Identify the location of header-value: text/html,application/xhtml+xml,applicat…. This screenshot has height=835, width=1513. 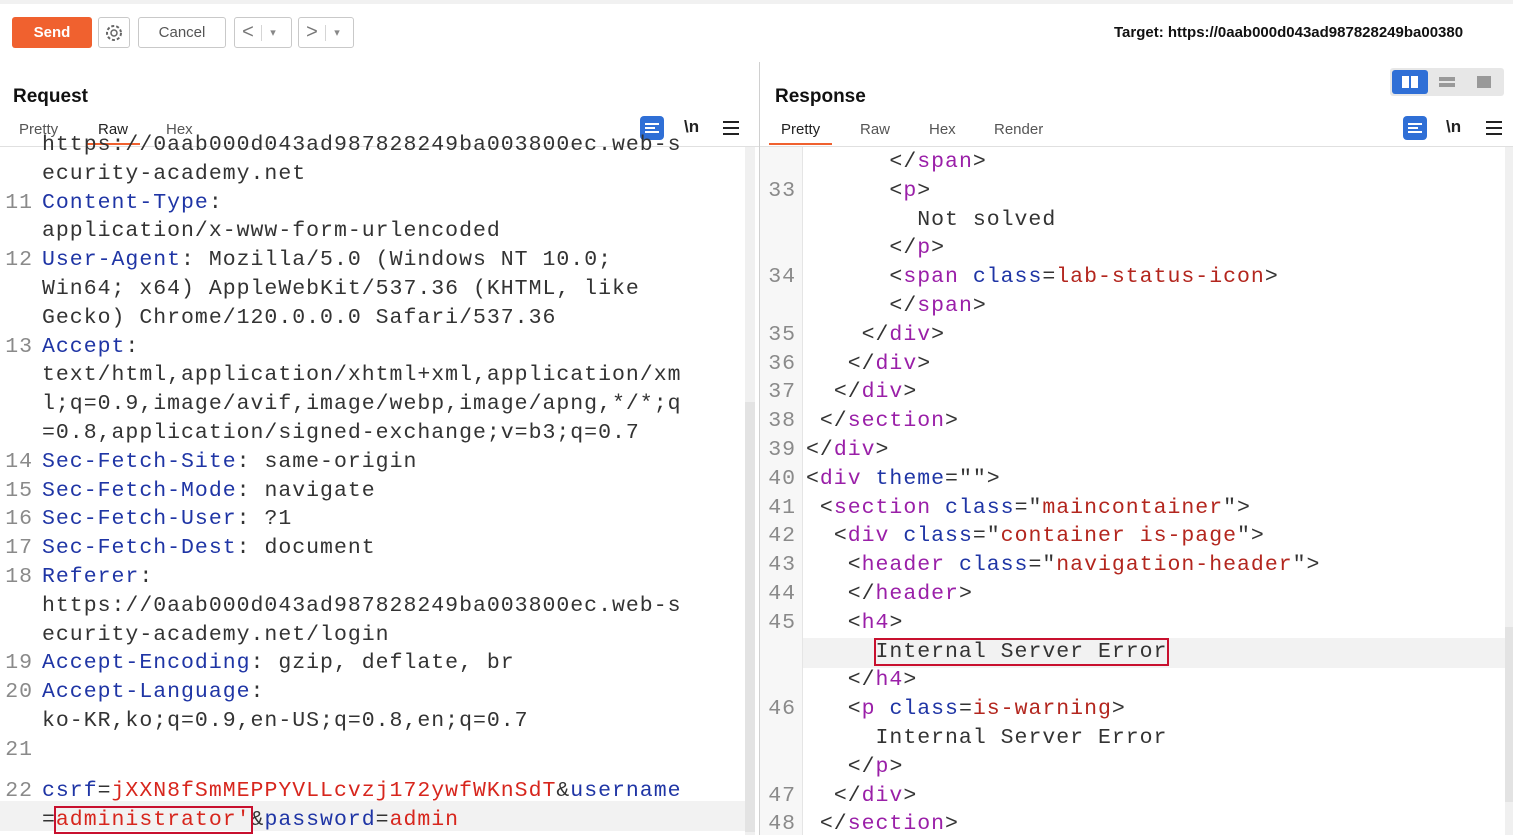
(362, 375).